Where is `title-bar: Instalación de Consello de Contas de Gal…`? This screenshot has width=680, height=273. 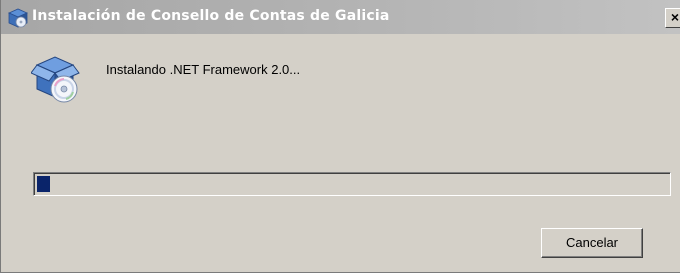 title-bar: Instalación de Consello de Contas de Gal… is located at coordinates (340, 17).